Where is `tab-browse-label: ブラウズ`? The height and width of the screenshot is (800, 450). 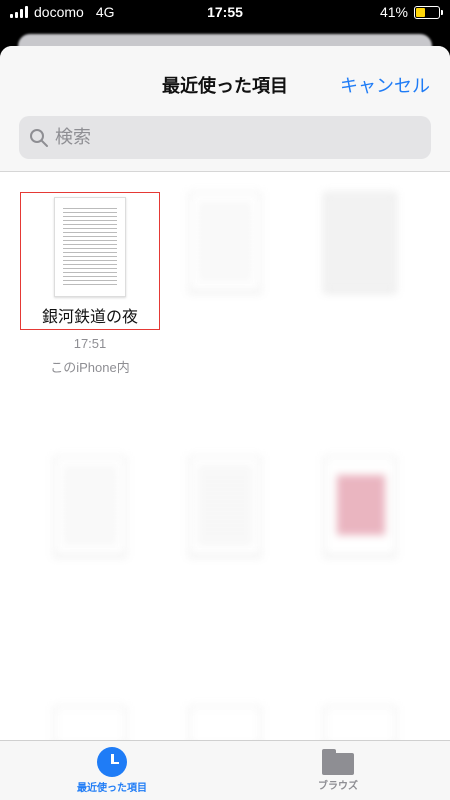
tab-browse-label: ブラウズ is located at coordinates (338, 786).